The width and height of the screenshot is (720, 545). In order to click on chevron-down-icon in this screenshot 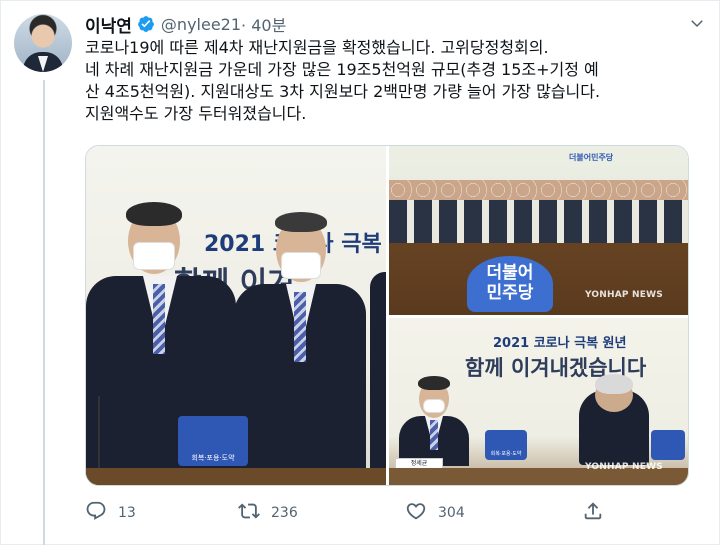, I will do `click(697, 23)`.